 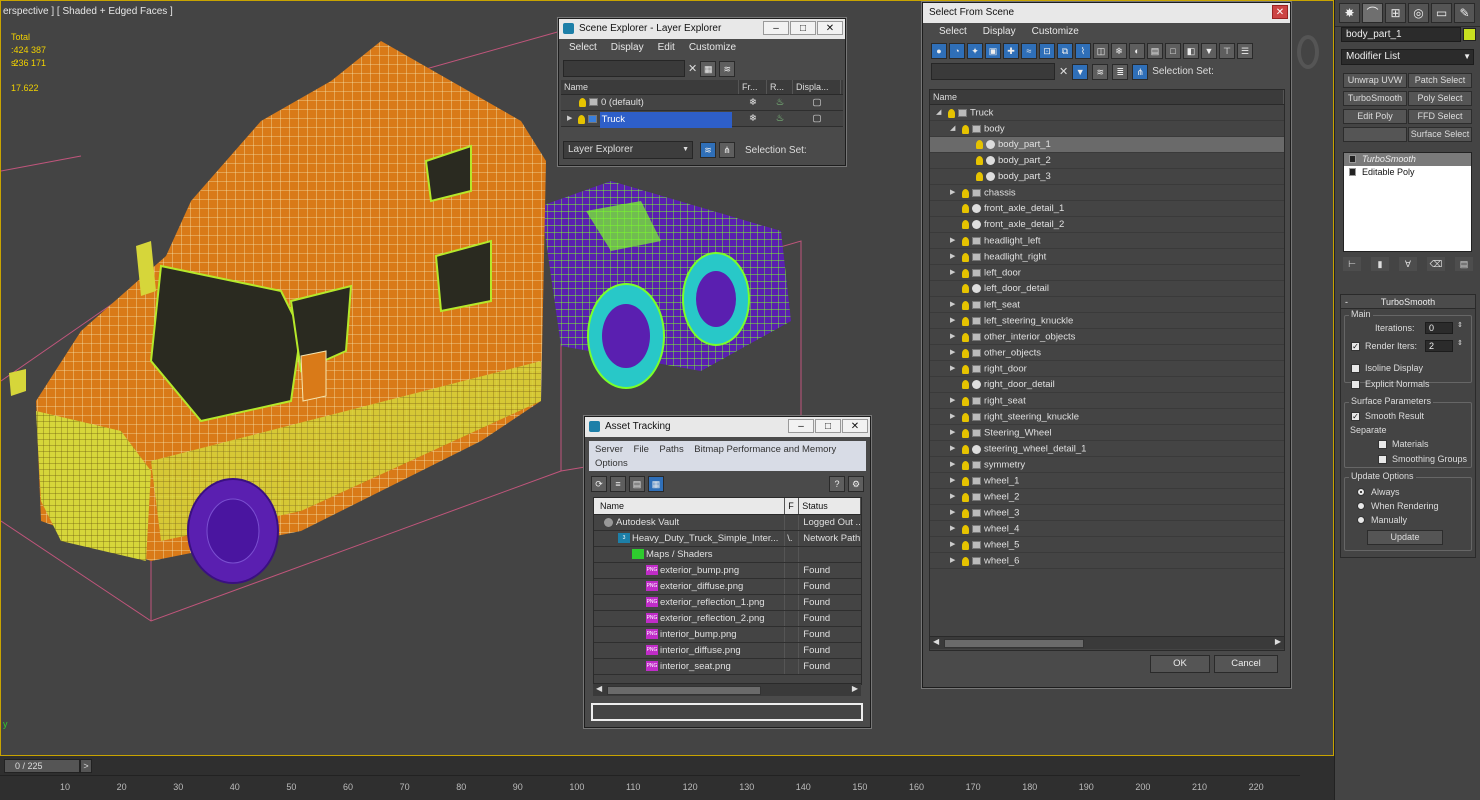 I want to click on patch-select-button: Patch Select, so click(x=1440, y=80).